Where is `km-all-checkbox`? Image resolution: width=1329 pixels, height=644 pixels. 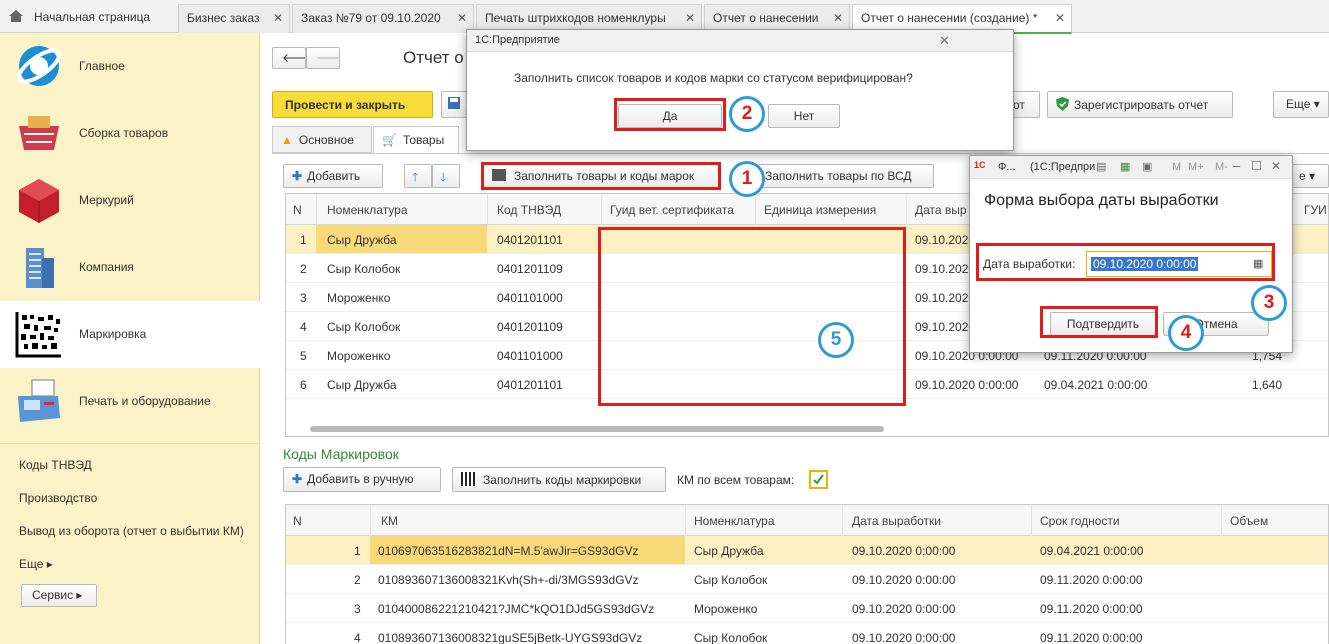
km-all-checkbox is located at coordinates (818, 479).